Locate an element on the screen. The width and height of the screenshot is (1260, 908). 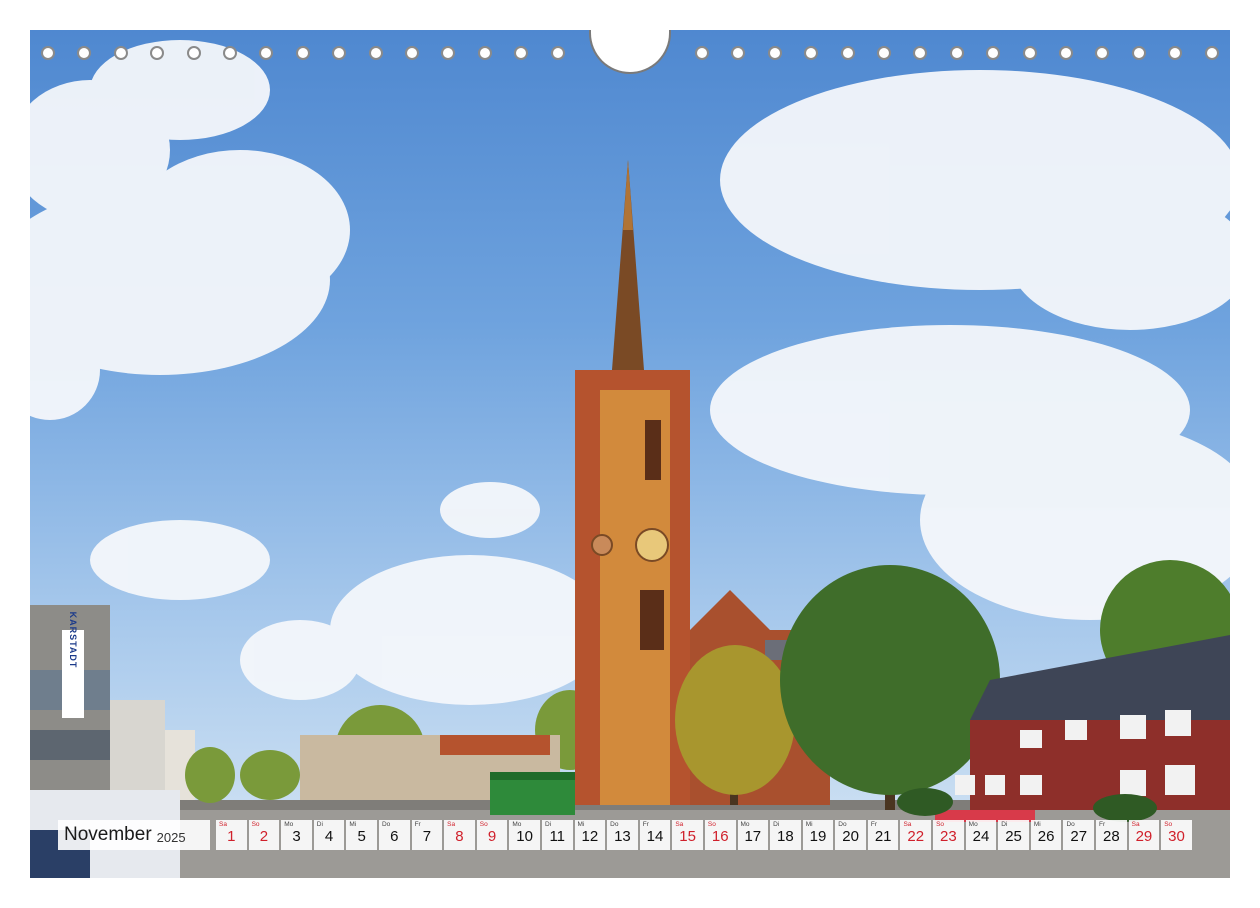
day-cell: So 9 is located at coordinates (492, 835).